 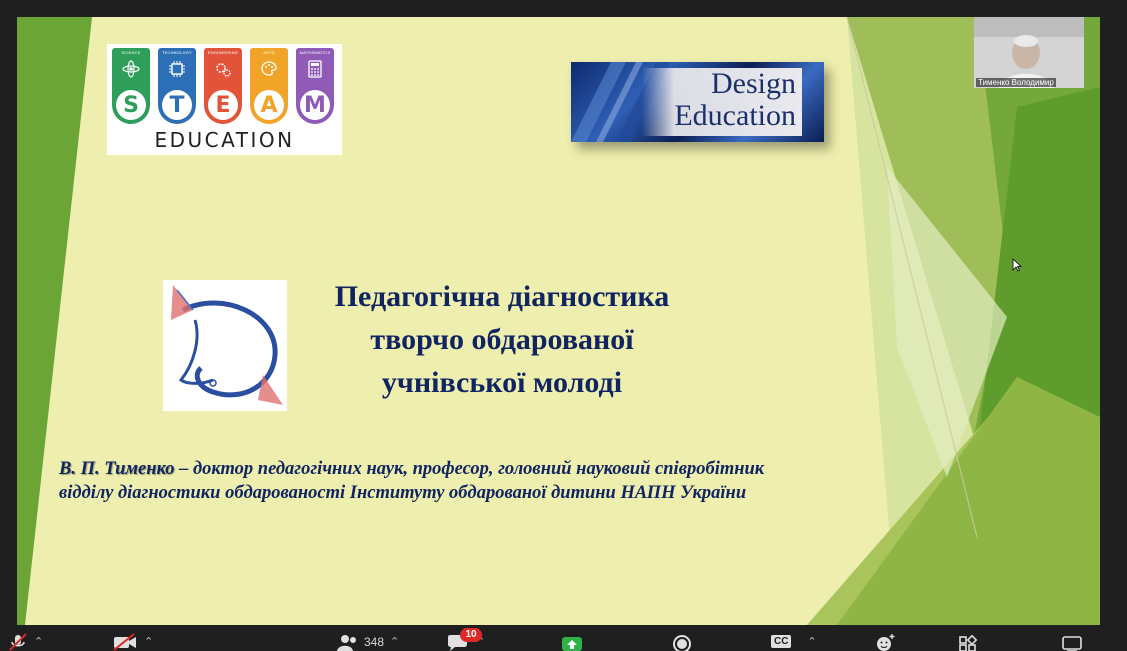 What do you see at coordinates (54, 321) in the screenshot?
I see `left-green-strip` at bounding box center [54, 321].